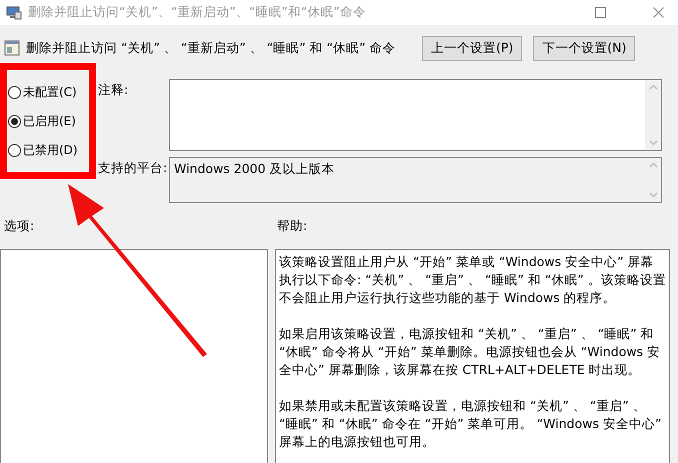 The image size is (678, 463). What do you see at coordinates (132, 168) in the screenshot?
I see `platform-label: 支持的平台:` at bounding box center [132, 168].